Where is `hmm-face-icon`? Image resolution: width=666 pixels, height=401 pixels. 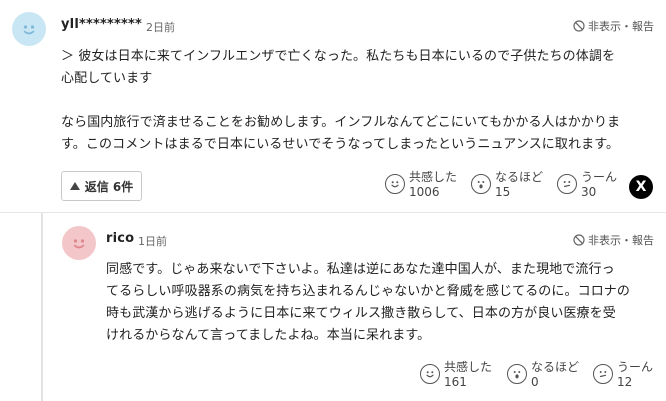
hmm-face-icon is located at coordinates (603, 374).